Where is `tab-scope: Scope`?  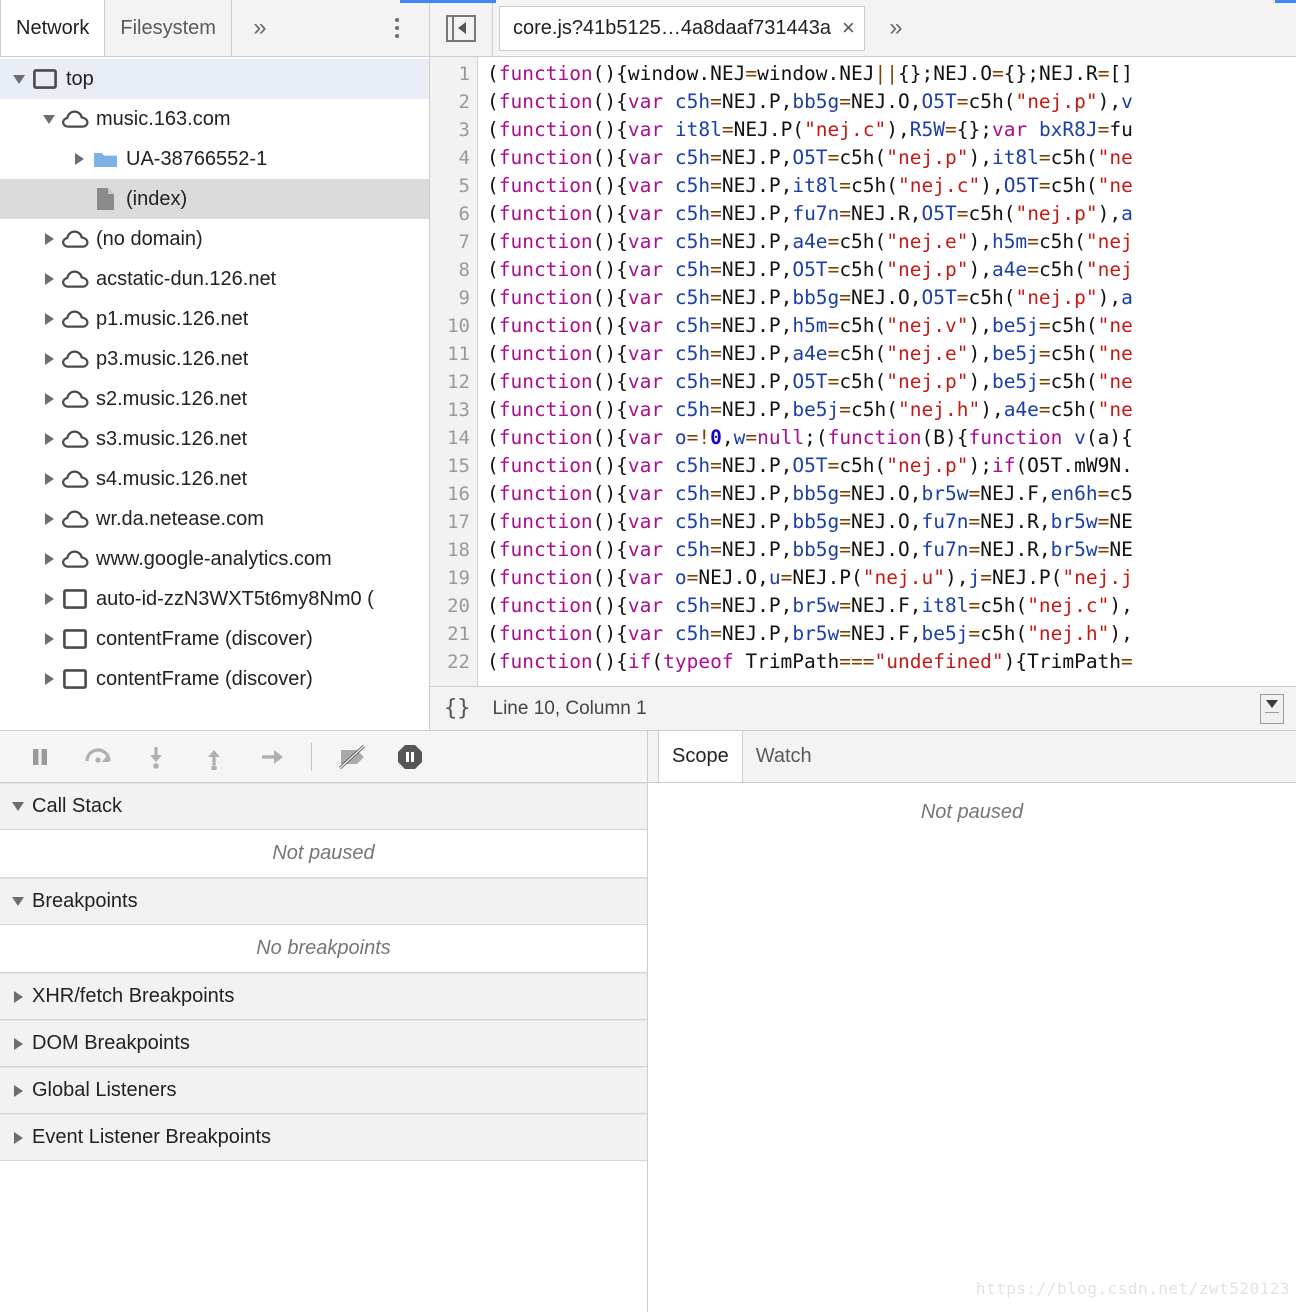 tab-scope: Scope is located at coordinates (700, 756).